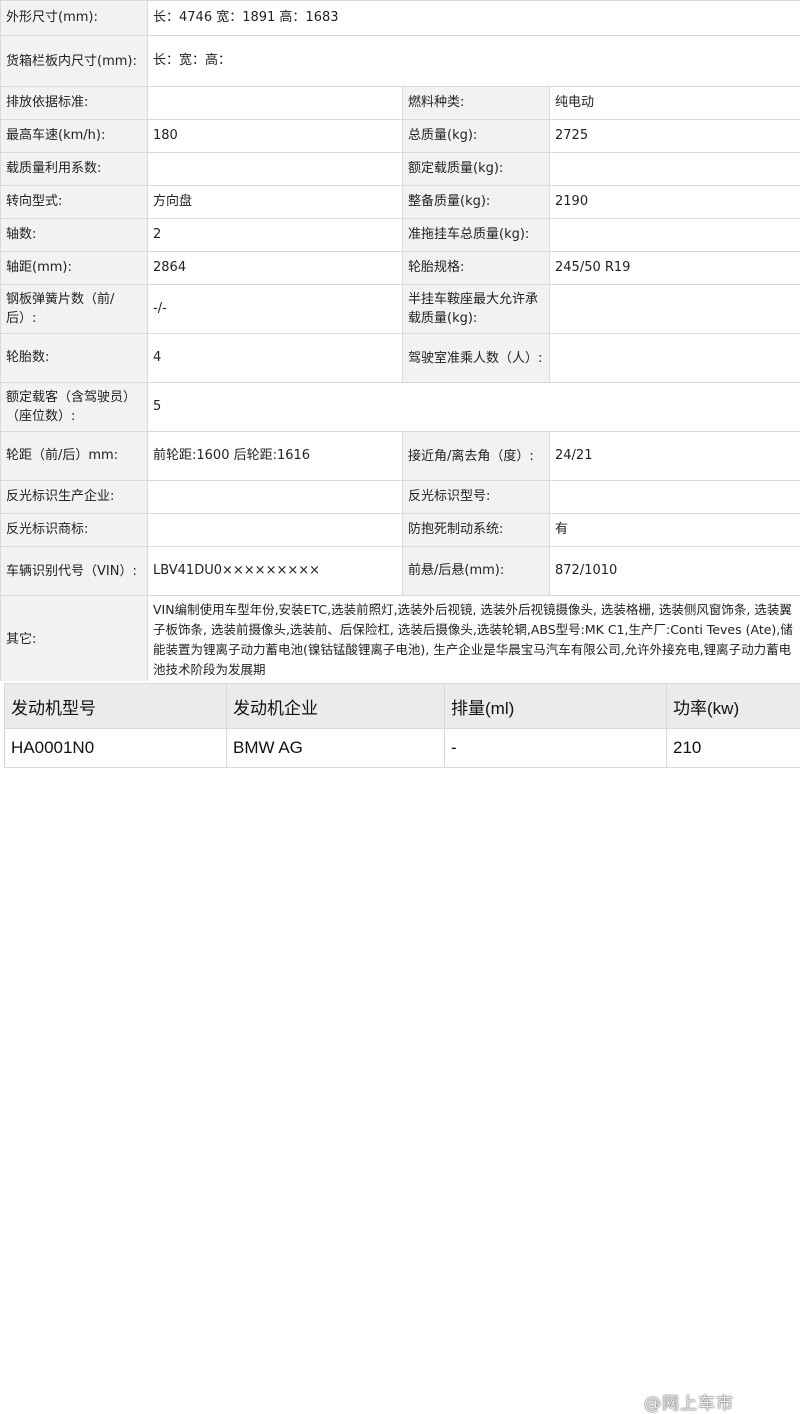  What do you see at coordinates (275, 358) in the screenshot?
I see `value-tire-count: 4` at bounding box center [275, 358].